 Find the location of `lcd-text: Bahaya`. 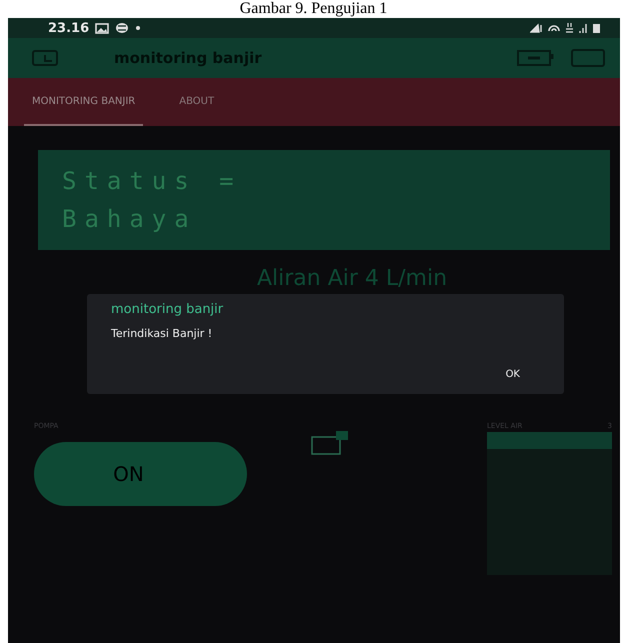

lcd-text: Bahaya is located at coordinates (130, 219).